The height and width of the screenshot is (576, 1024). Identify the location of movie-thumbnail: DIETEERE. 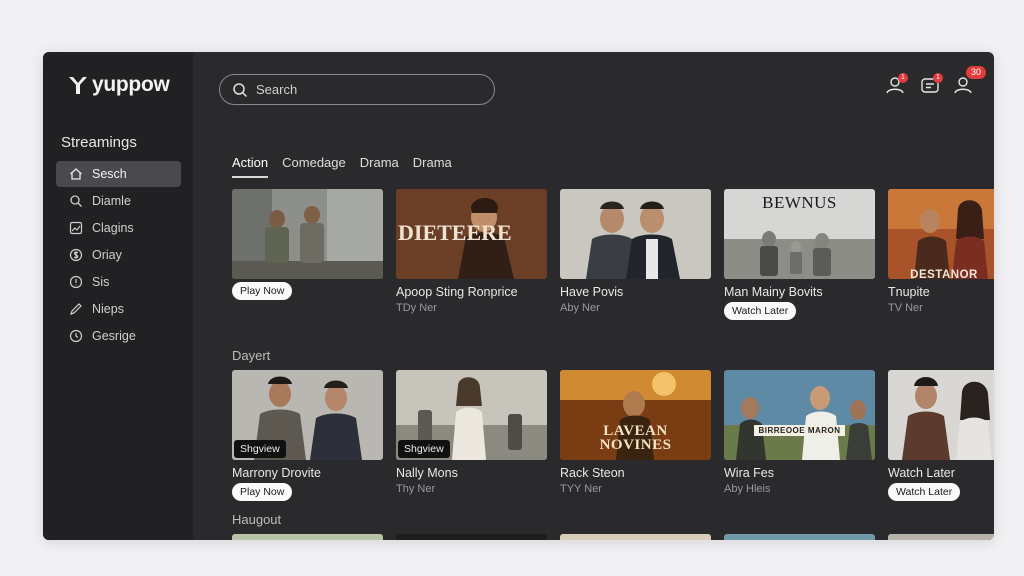
(471, 234).